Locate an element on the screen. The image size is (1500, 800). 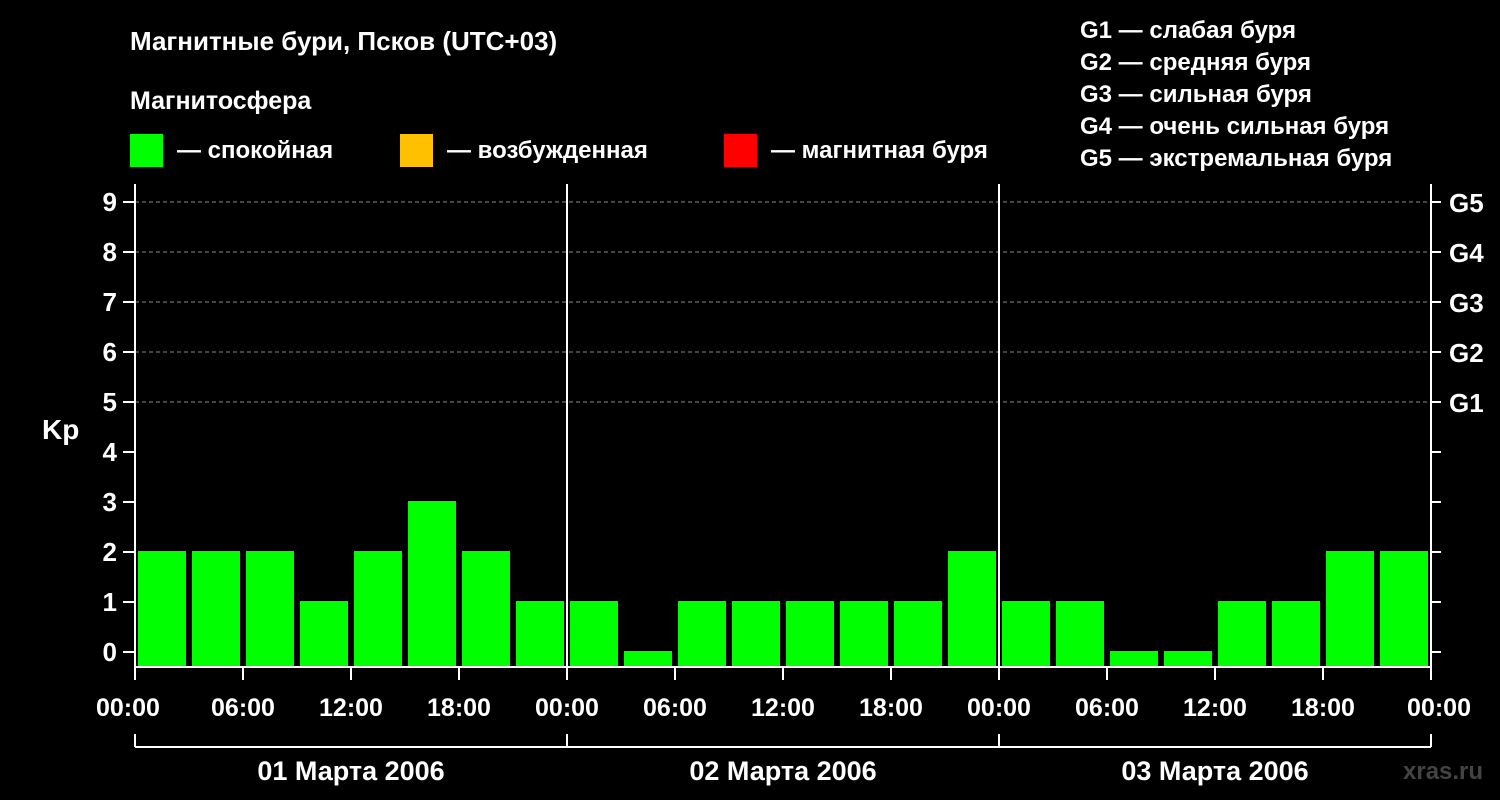
chart-title: Магнитные бури, Псков (UTC+03) is located at coordinates (343, 41).